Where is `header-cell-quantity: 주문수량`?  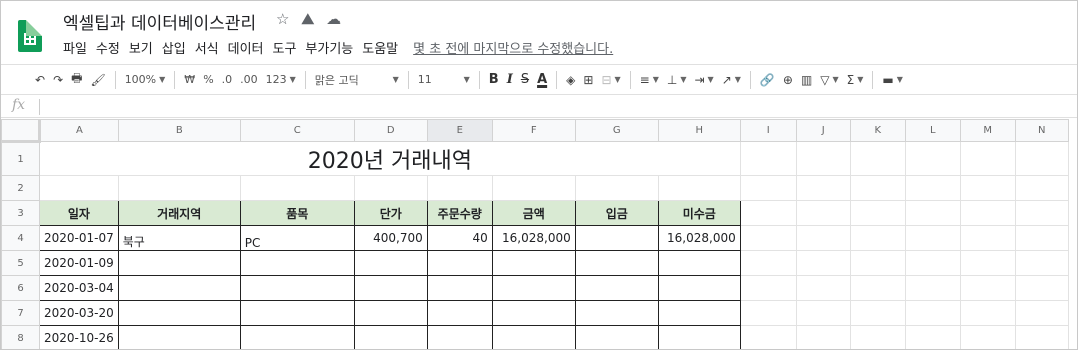
header-cell-quantity: 주문수량 is located at coordinates (459, 213).